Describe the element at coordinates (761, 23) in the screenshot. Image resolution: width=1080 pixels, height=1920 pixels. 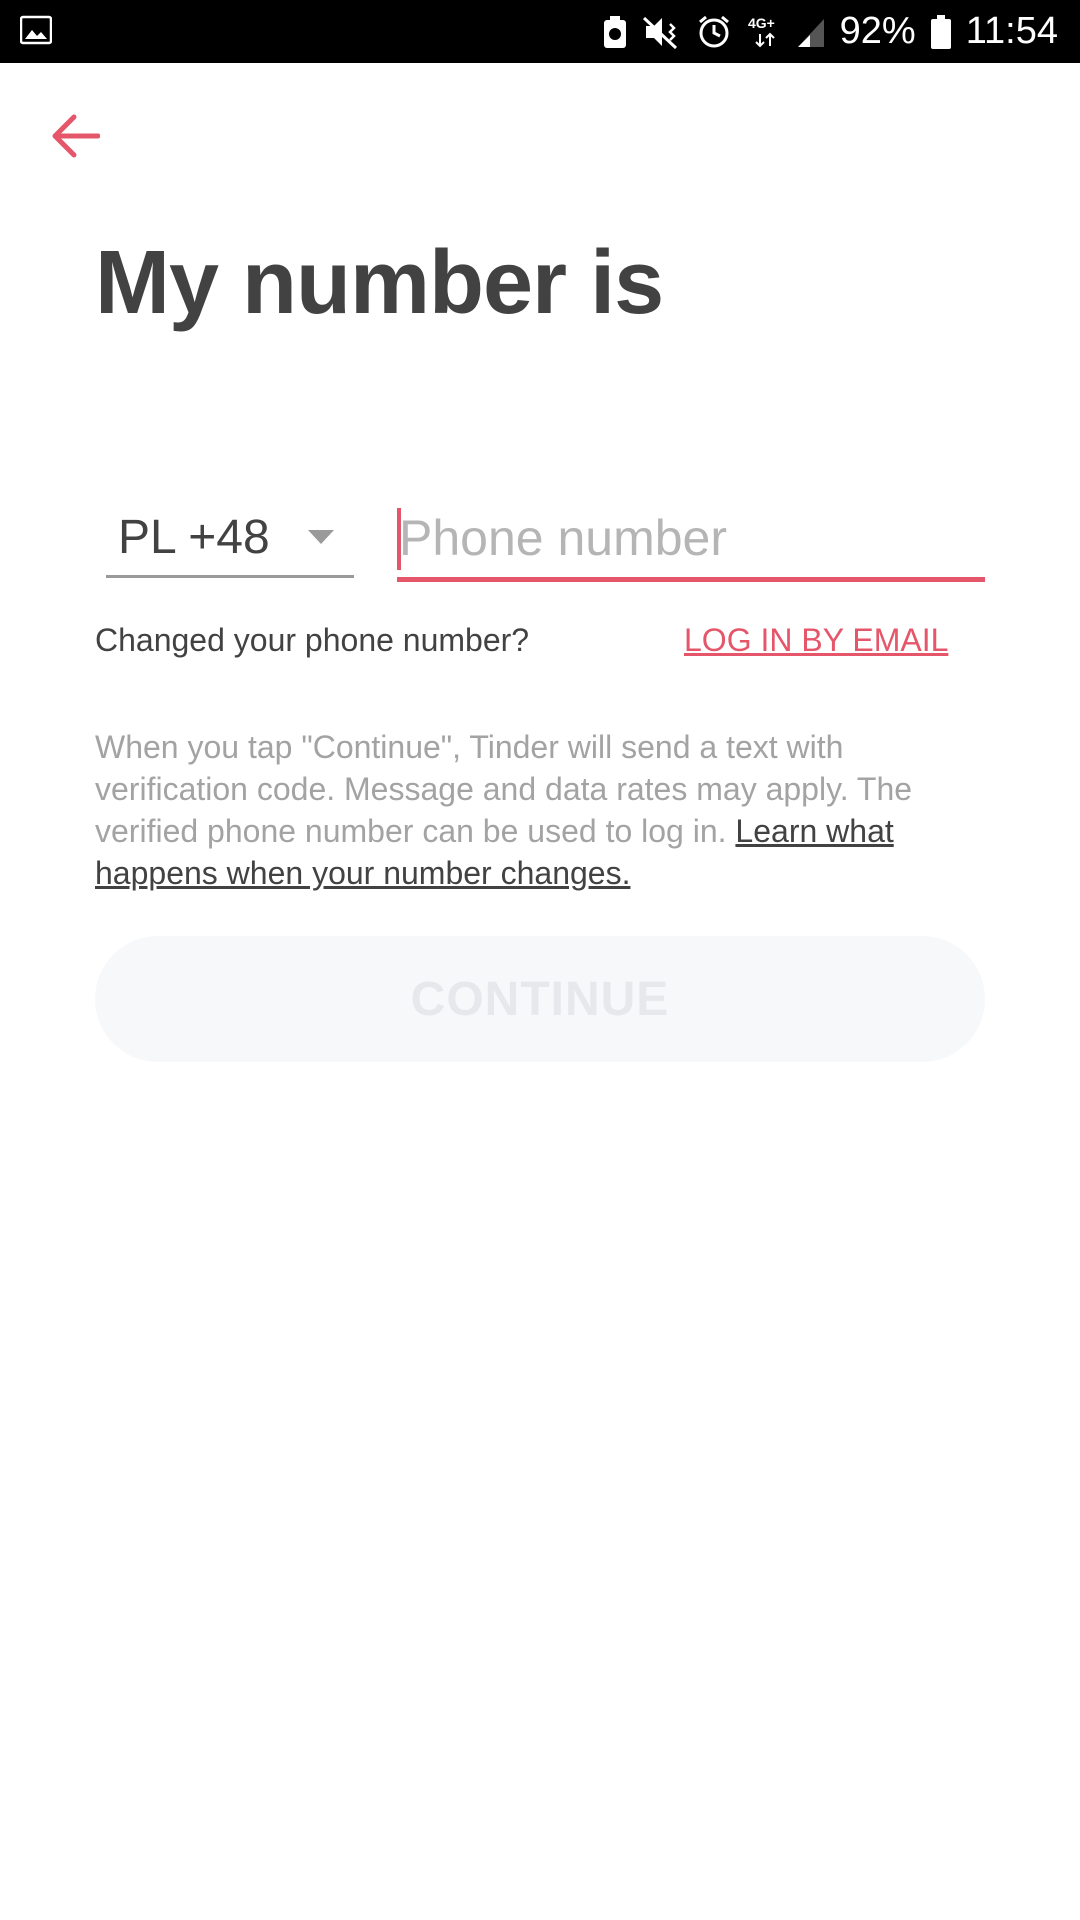
I see `svg-text: 4G+` at that location.